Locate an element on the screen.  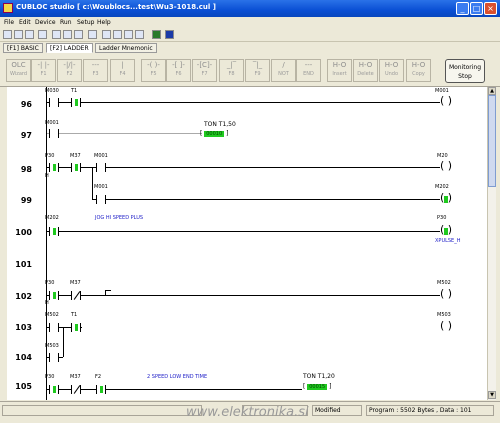
maximize-button: □ is located at coordinates (476, 8).